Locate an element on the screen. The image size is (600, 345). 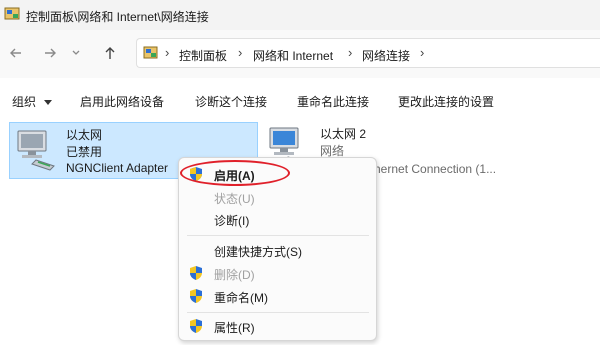
menu-item-label: 删除(D) is located at coordinates (234, 275).